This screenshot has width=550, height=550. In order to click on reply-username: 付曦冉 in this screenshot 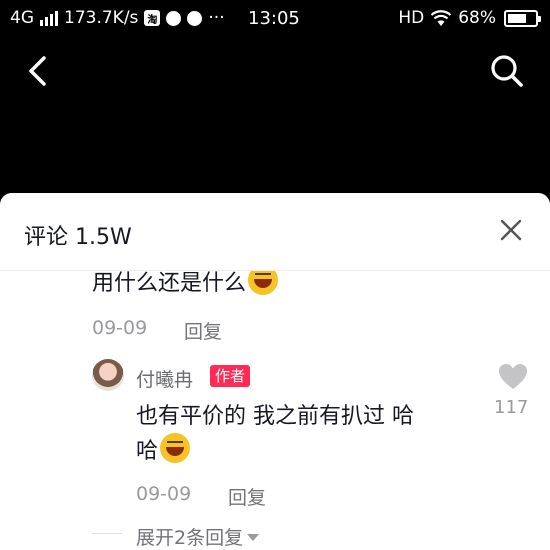, I will do `click(164, 378)`.